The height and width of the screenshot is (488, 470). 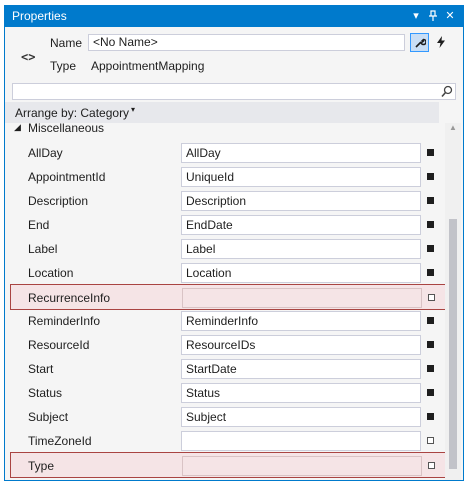 I want to click on lightning-icon, so click(x=441, y=43).